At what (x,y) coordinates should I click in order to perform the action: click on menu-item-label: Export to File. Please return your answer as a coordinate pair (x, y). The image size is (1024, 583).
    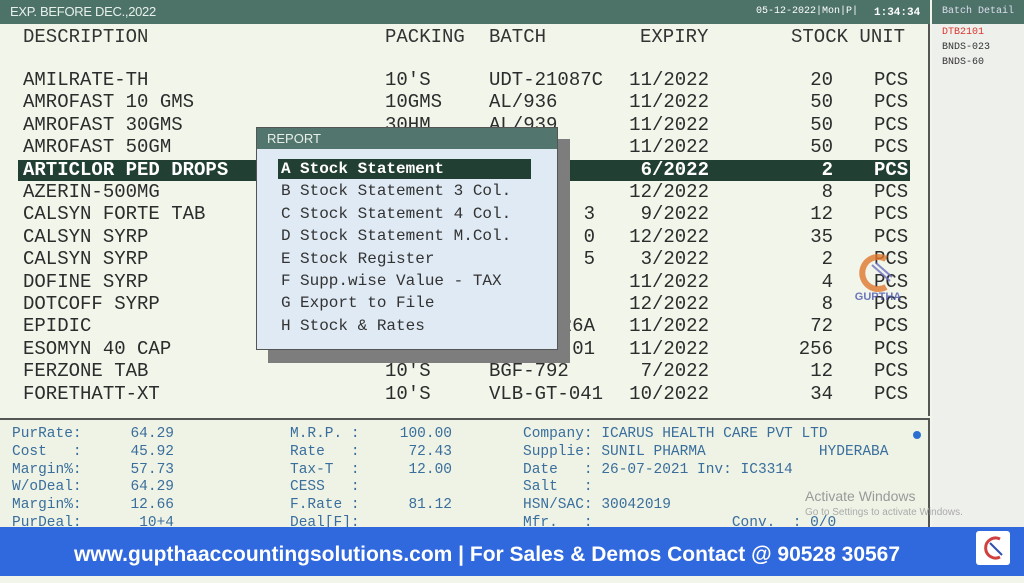
    Looking at the image, I should click on (367, 303).